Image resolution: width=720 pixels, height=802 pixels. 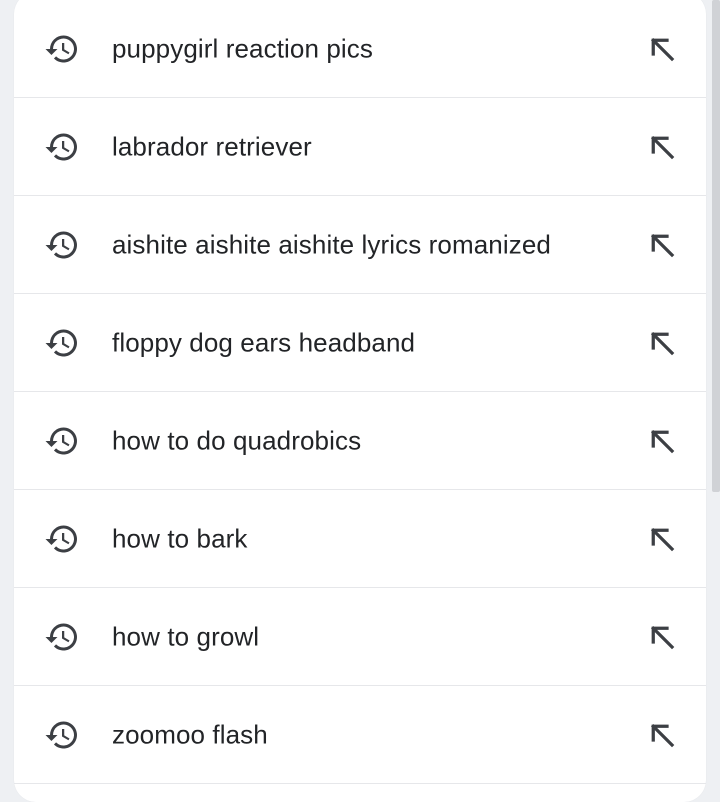 What do you see at coordinates (360, 147) in the screenshot?
I see `suggestion-row: labrador retriever` at bounding box center [360, 147].